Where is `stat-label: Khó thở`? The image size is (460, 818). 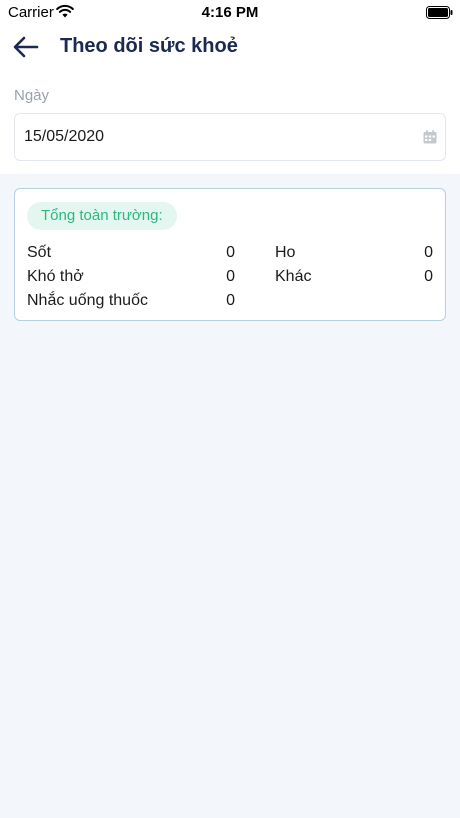 stat-label: Khó thở is located at coordinates (55, 276).